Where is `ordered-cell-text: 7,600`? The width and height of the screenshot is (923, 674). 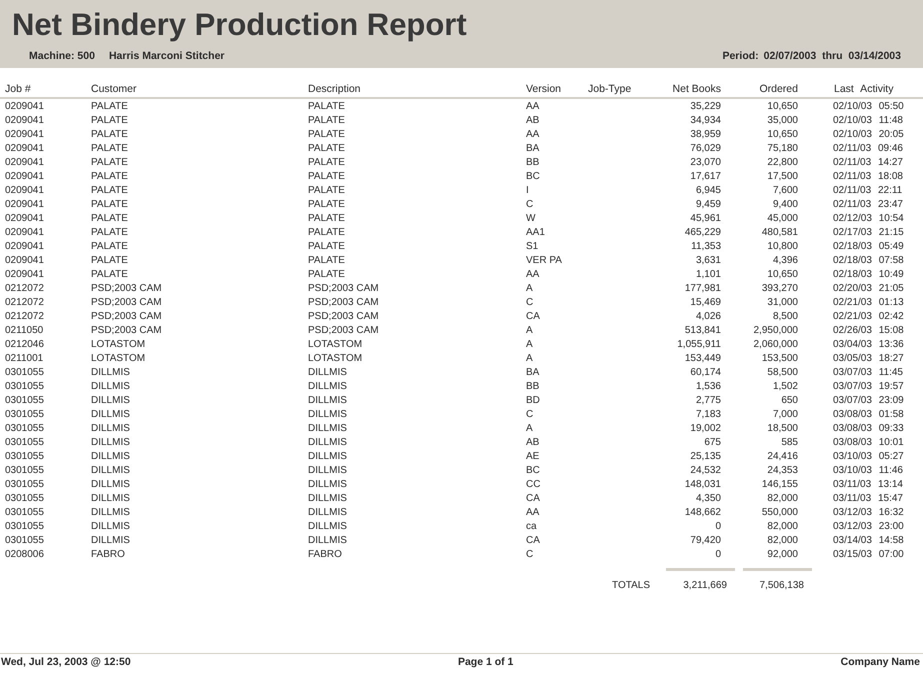
ordered-cell-text: 7,600 is located at coordinates (785, 191).